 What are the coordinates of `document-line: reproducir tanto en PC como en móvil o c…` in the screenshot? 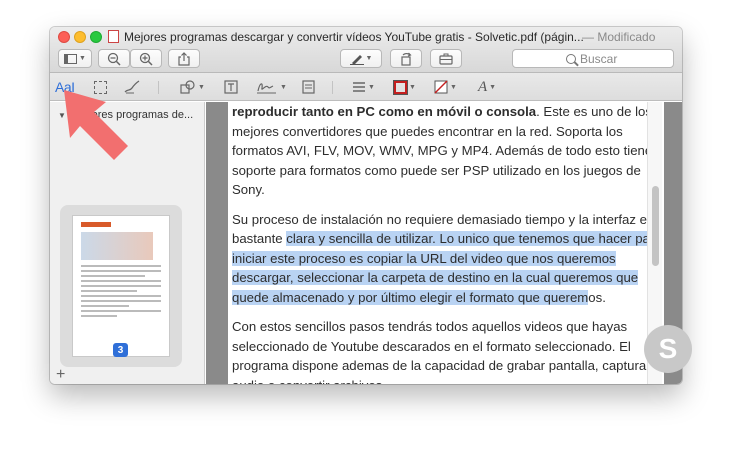 It's located at (442, 112).